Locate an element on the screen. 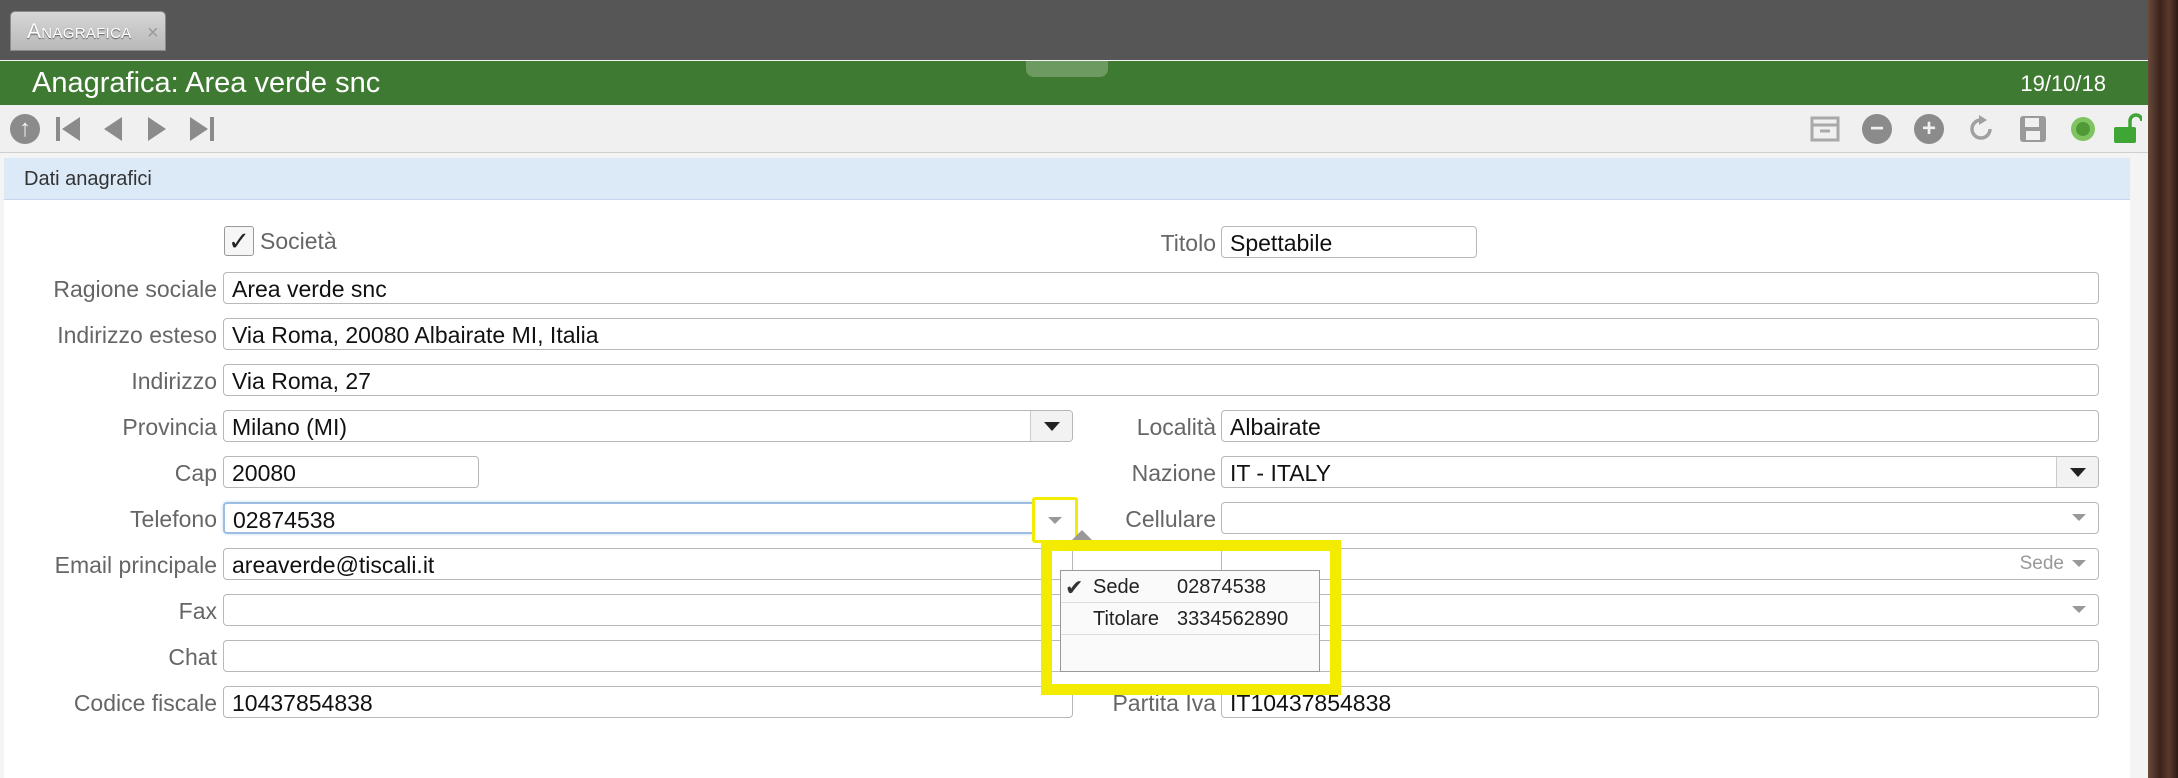 This screenshot has width=2178, height=778. provincia-dropdown-icon is located at coordinates (1051, 426).